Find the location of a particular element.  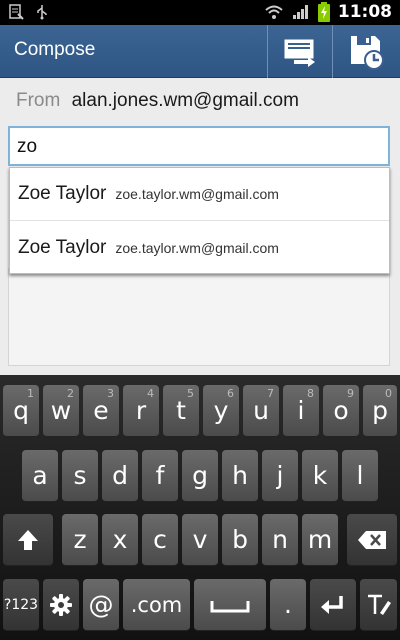

text-input-key is located at coordinates (378, 605).